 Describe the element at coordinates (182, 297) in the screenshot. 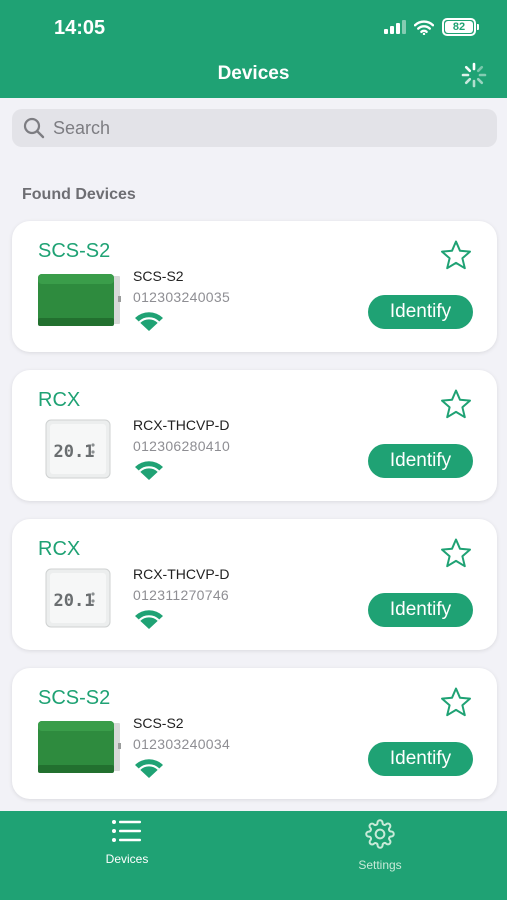

I see `device-serial: 012303240035` at that location.